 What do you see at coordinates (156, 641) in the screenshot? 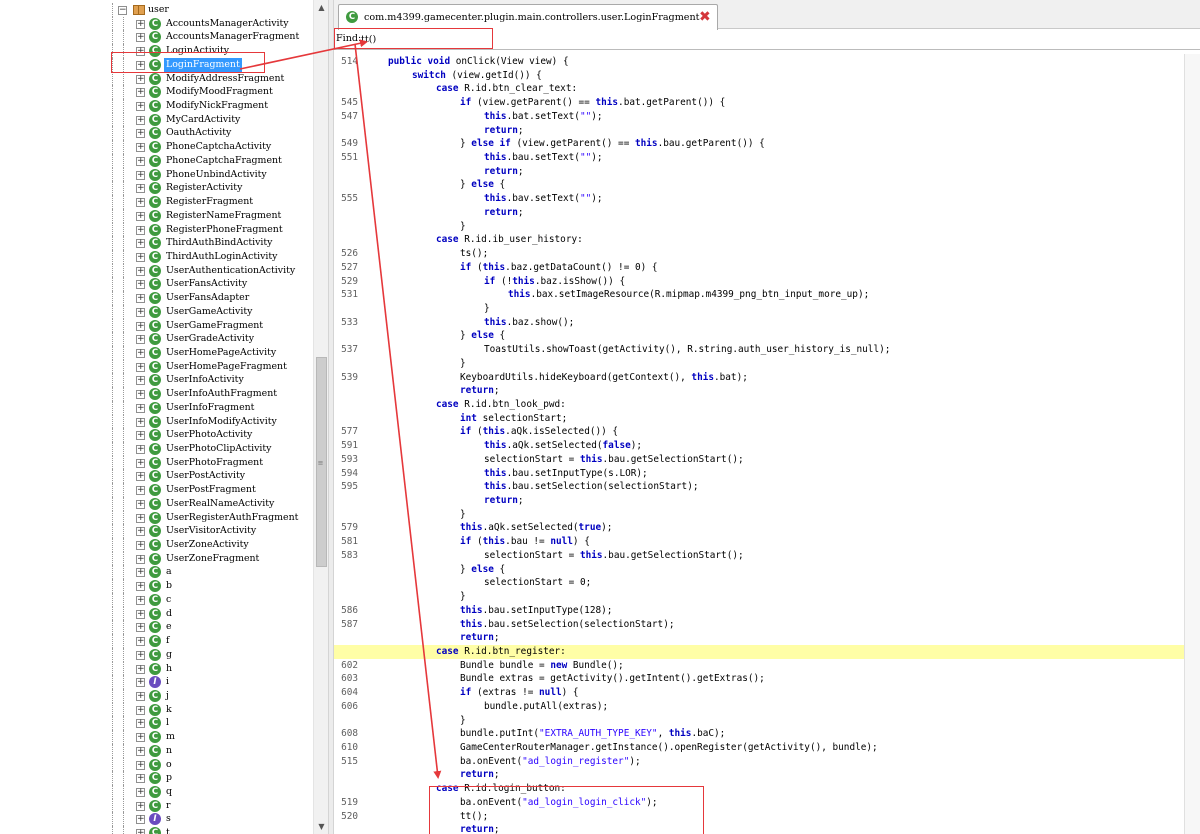
I see `tree-item: + Cf` at bounding box center [156, 641].